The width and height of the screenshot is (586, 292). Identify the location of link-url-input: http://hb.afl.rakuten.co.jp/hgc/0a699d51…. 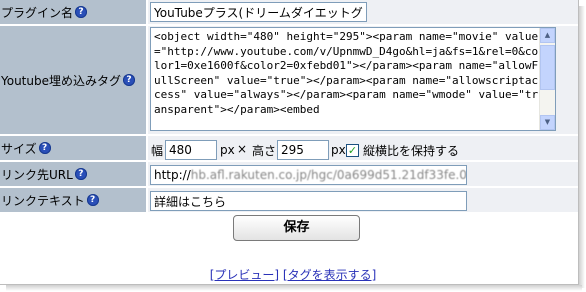
(308, 175).